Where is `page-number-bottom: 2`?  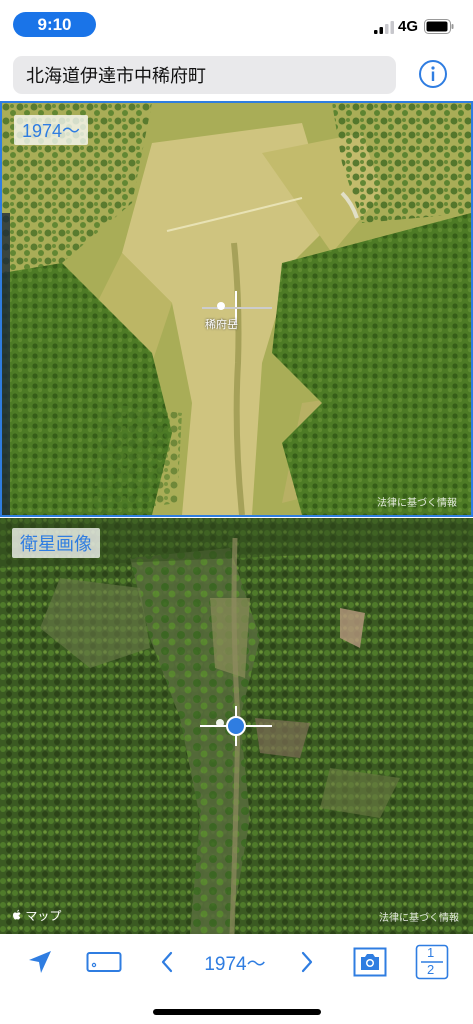 page-number-bottom: 2 is located at coordinates (431, 969).